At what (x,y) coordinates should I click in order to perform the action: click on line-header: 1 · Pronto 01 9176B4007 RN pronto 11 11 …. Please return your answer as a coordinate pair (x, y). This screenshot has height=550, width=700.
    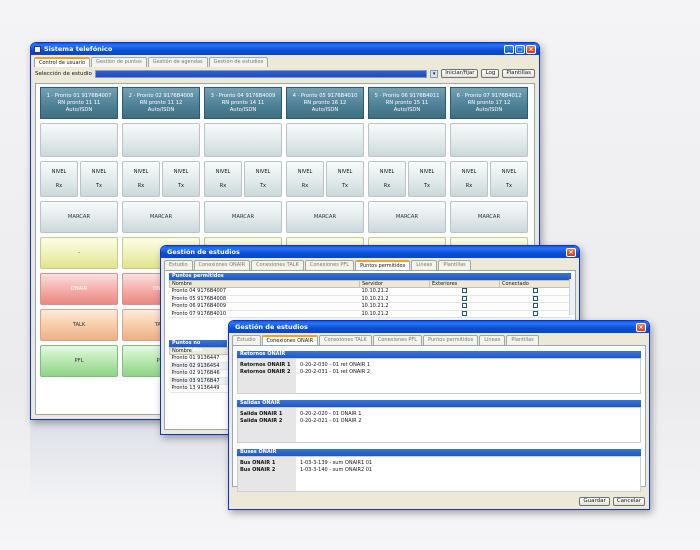
    Looking at the image, I should click on (79, 103).